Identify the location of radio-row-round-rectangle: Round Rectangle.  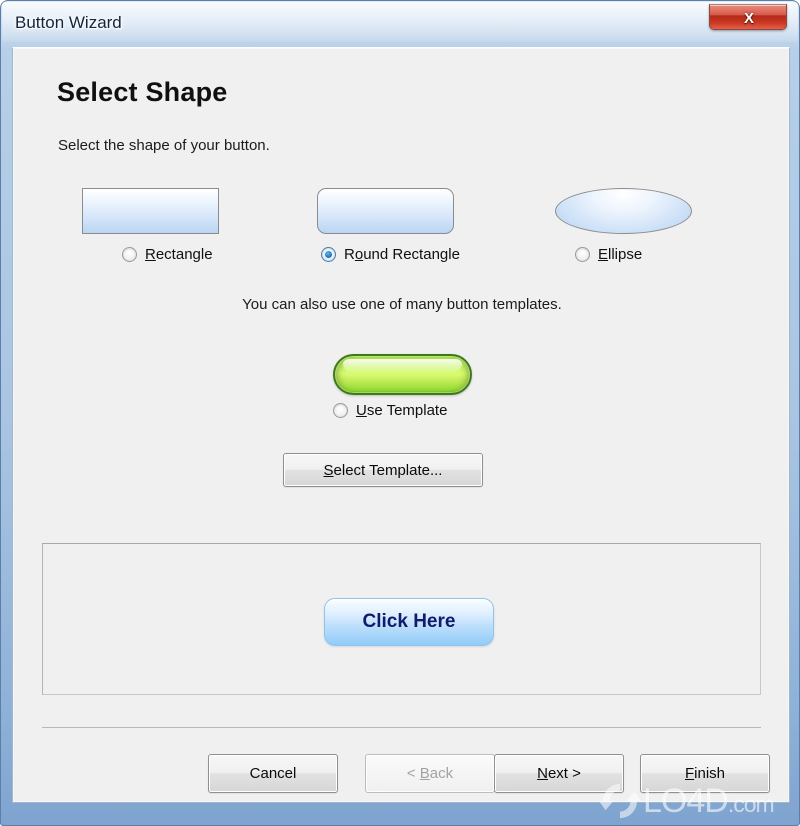
(390, 254).